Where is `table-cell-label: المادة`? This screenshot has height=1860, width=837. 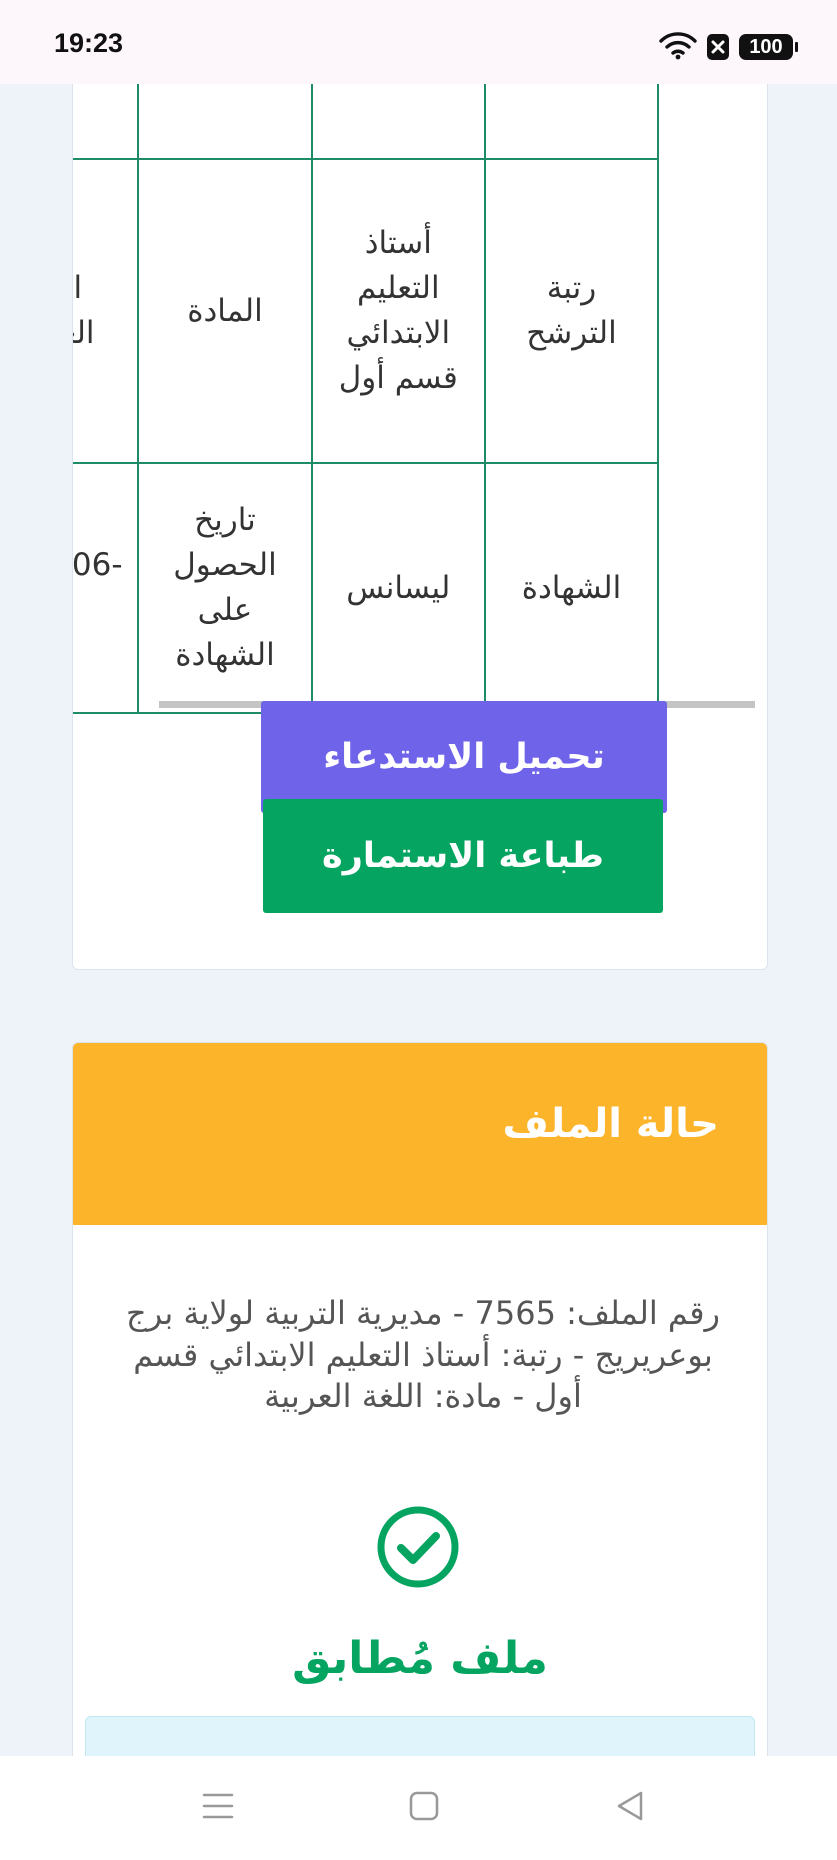 table-cell-label: المادة is located at coordinates (225, 311).